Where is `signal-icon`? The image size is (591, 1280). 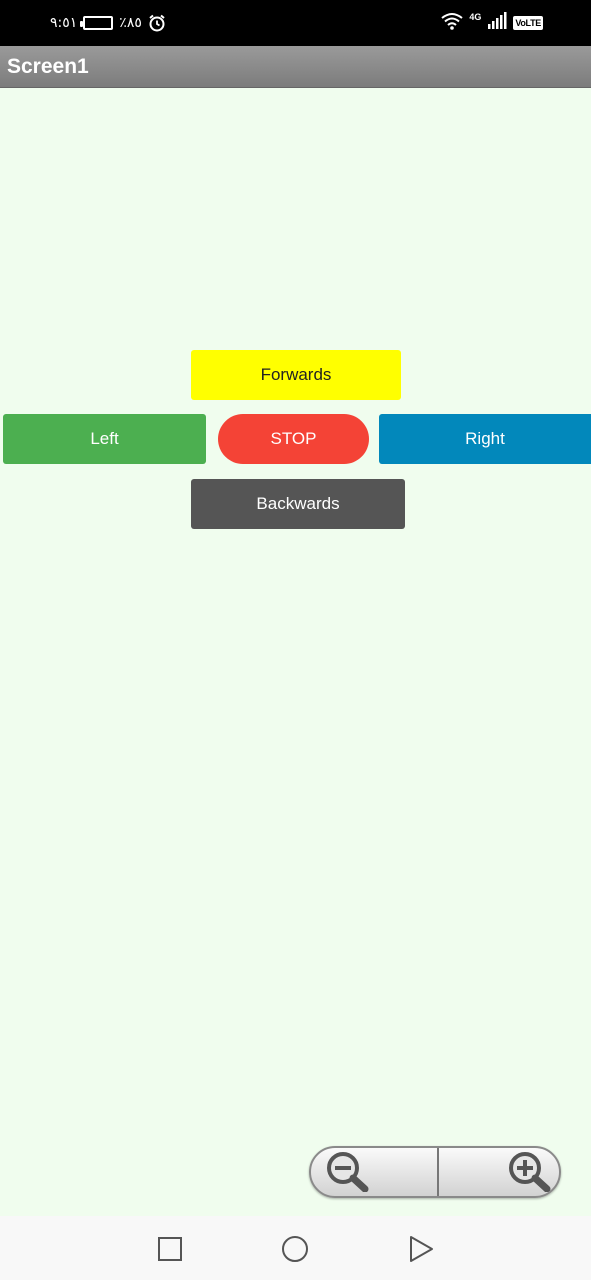
signal-icon is located at coordinates (497, 23).